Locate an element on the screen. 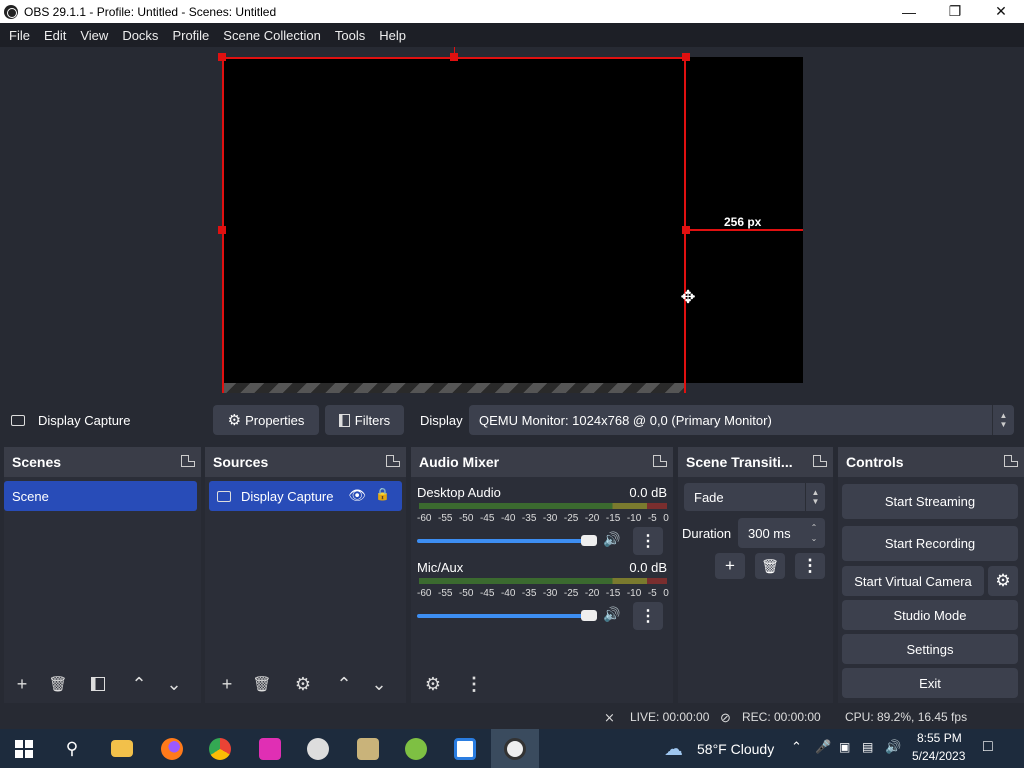 This screenshot has width=1024, height=768. microphone-icon: 🎤 is located at coordinates (823, 747).